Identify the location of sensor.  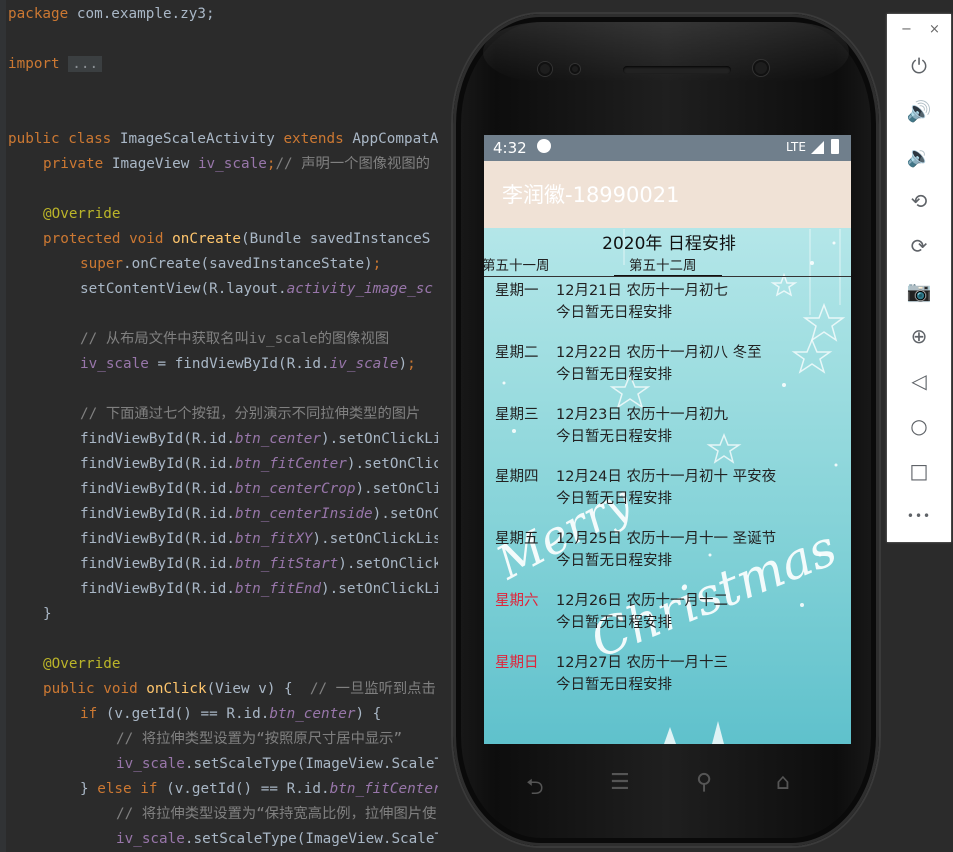
(575, 69).